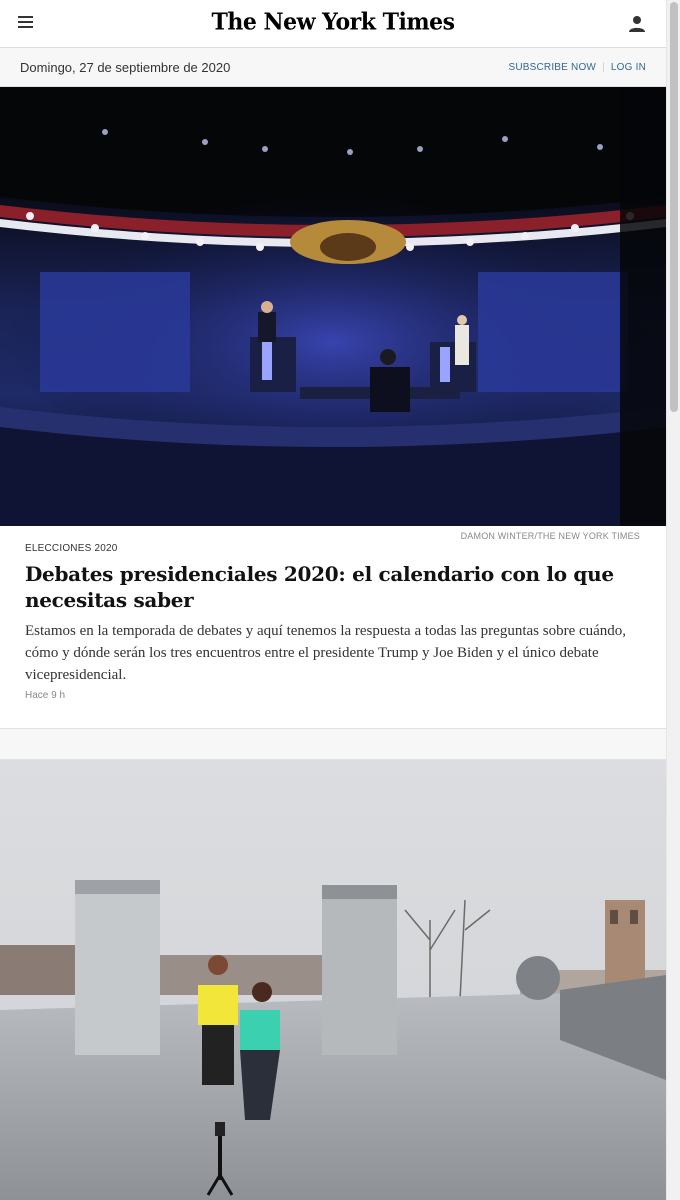 This screenshot has width=680, height=1200. I want to click on story-timestamp: Hace 9 h, so click(45, 695).